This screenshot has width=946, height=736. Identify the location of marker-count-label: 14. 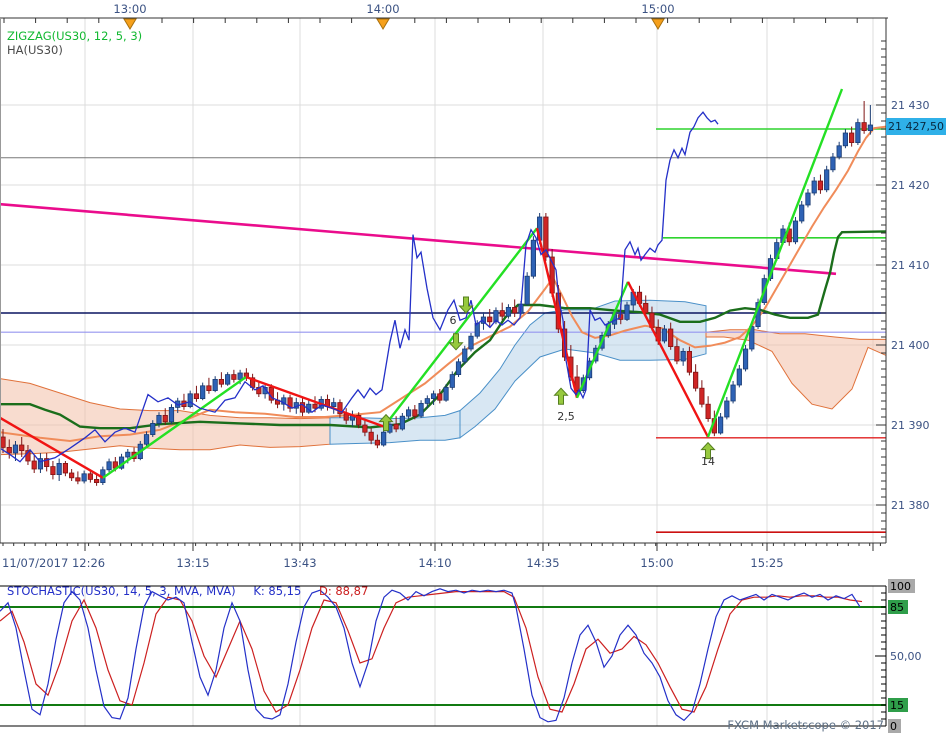
(708, 461).